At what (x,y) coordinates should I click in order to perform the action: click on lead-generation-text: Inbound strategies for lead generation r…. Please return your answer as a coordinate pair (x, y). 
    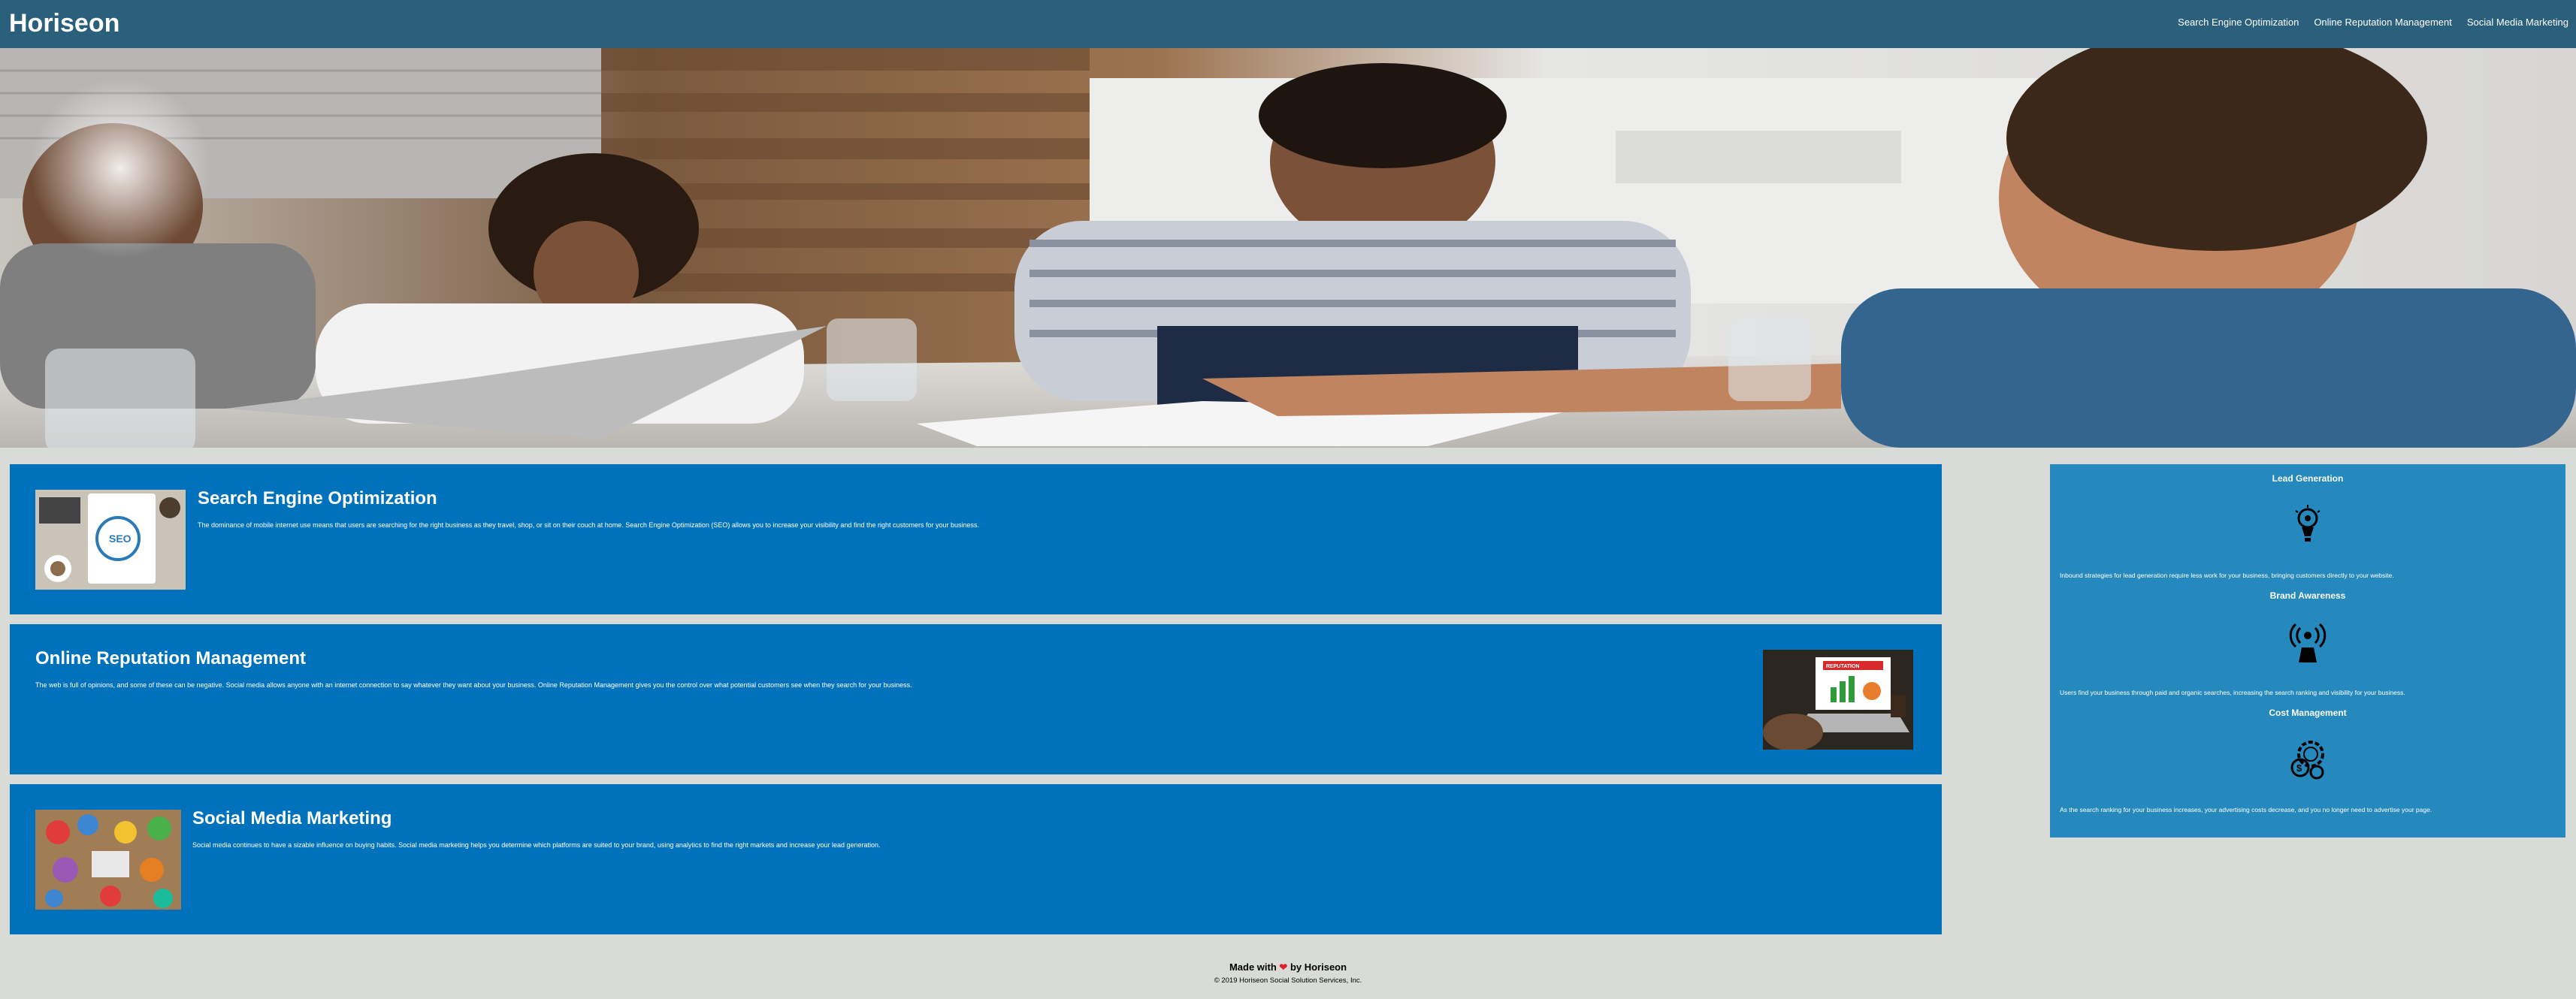
    Looking at the image, I should click on (2227, 575).